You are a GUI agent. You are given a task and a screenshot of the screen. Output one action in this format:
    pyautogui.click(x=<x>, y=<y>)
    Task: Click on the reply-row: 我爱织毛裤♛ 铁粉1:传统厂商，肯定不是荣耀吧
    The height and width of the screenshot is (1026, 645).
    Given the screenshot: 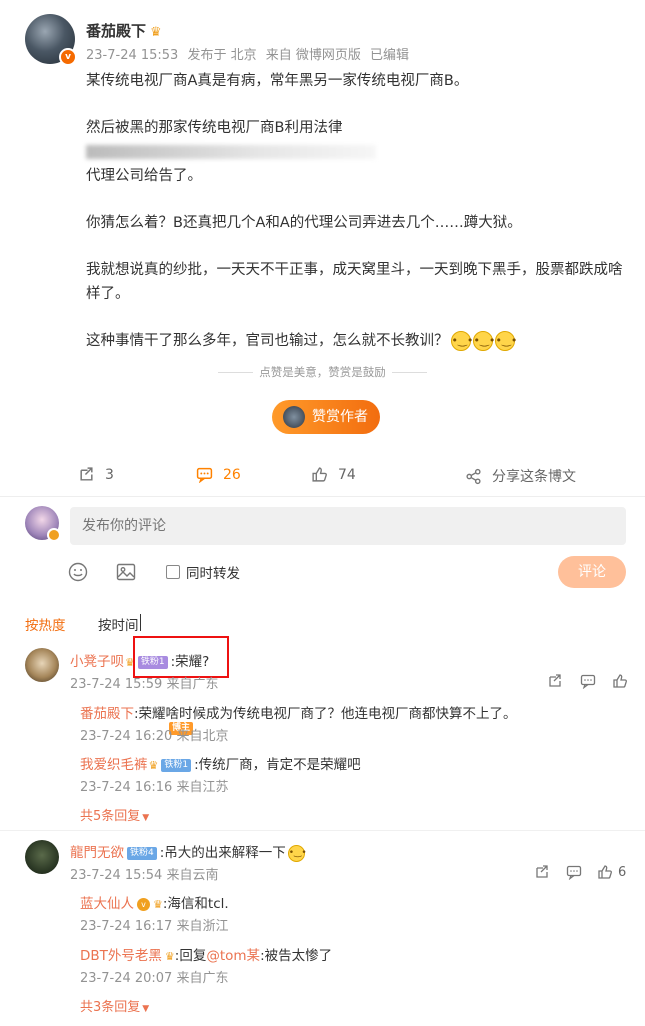 What is the action you would take?
    pyautogui.click(x=220, y=763)
    